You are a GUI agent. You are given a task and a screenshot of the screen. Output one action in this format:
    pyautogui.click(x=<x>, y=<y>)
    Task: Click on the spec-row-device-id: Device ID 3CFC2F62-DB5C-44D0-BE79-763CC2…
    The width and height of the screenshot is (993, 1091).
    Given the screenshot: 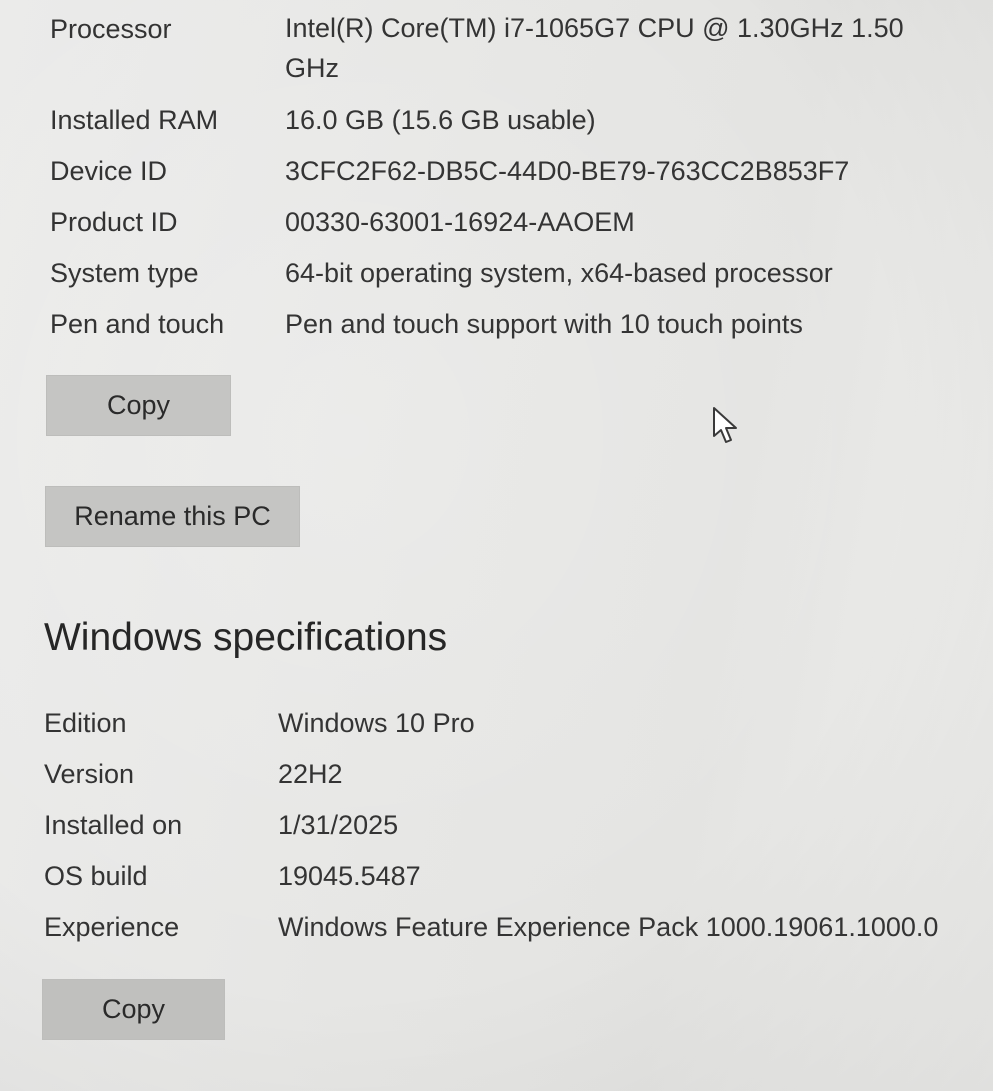 What is the action you would take?
    pyautogui.click(x=500, y=181)
    